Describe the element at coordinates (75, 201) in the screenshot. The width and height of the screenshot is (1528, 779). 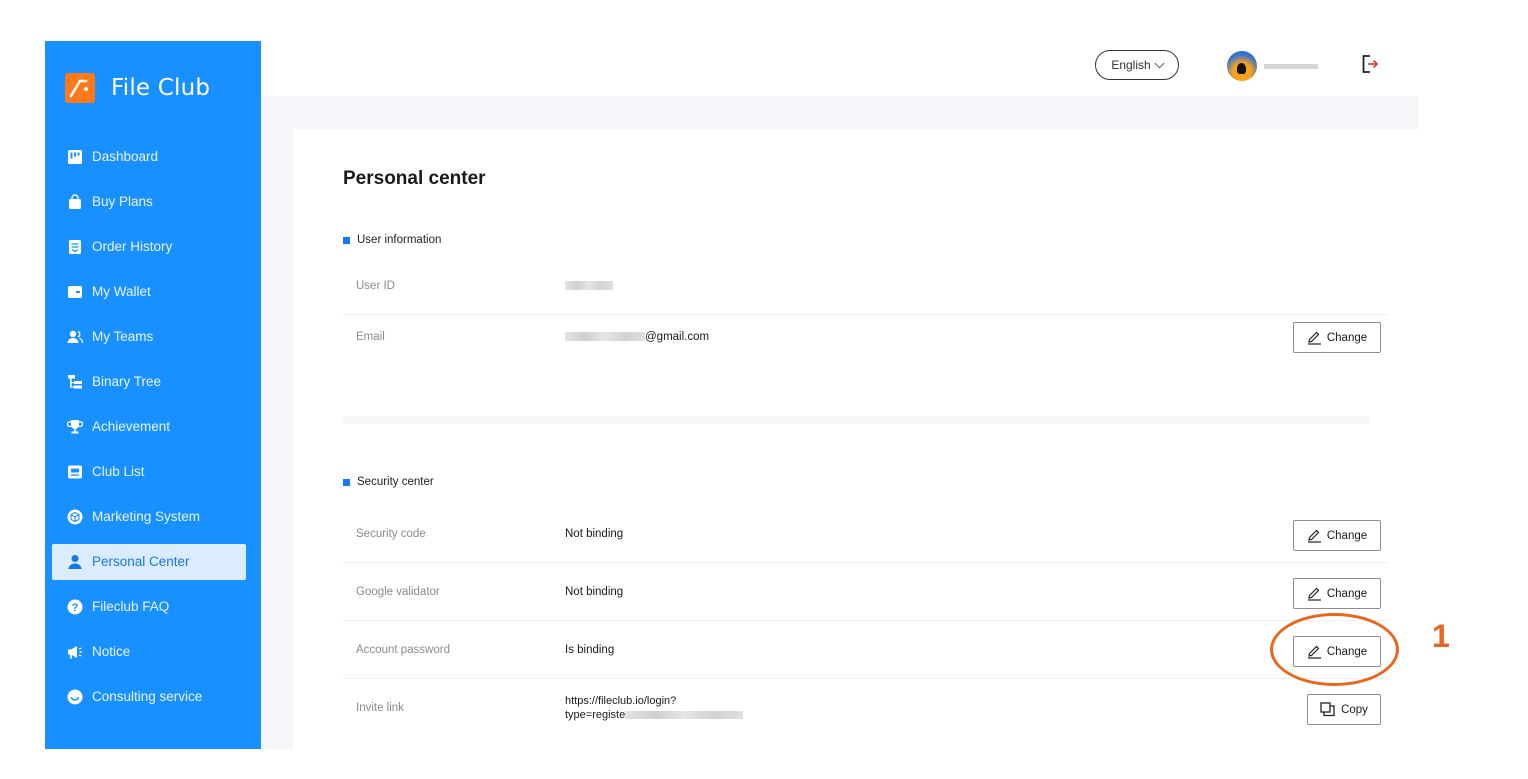
I see `shopping-bag-icon` at that location.